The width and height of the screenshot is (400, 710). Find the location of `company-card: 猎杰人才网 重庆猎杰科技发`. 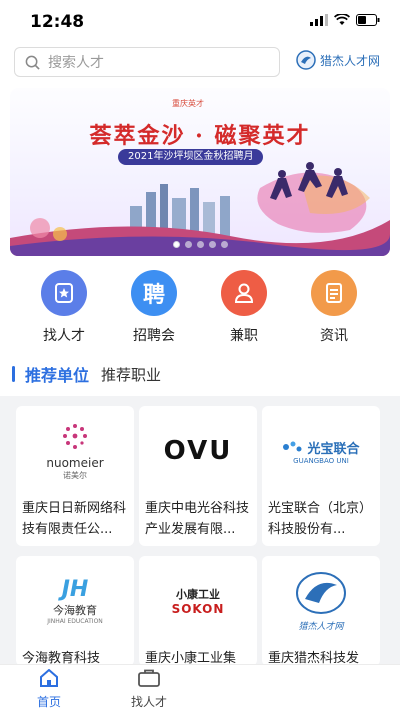

company-card: 猎杰人才网 重庆猎杰科技发 is located at coordinates (321, 611).